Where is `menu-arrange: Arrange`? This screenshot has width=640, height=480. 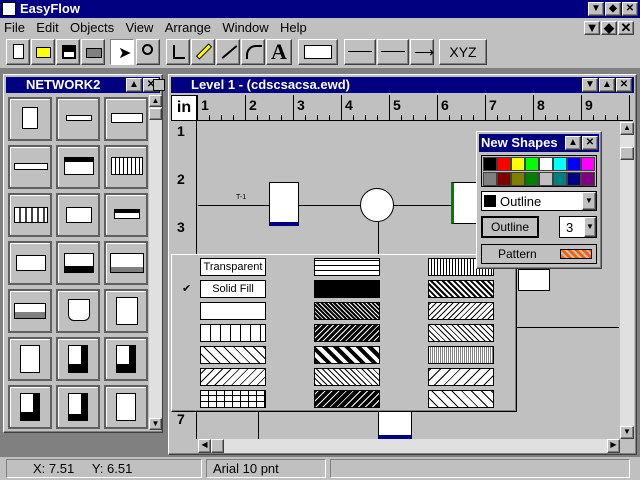 menu-arrange: Arrange is located at coordinates (188, 27).